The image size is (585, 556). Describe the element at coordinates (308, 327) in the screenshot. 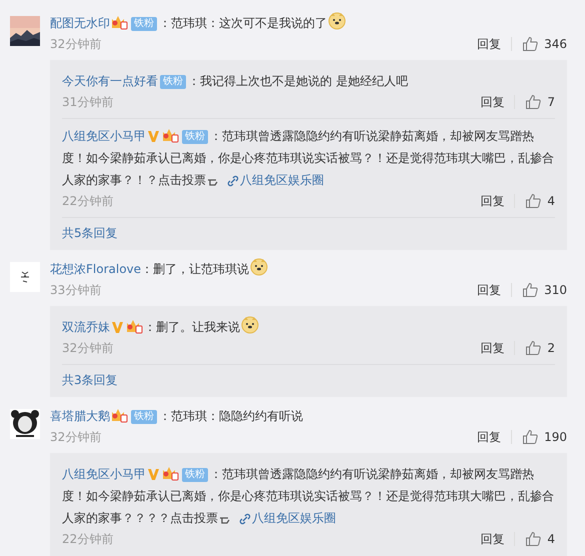

I see `comment-text: 双流乔妹 ：删了。让我来说` at that location.